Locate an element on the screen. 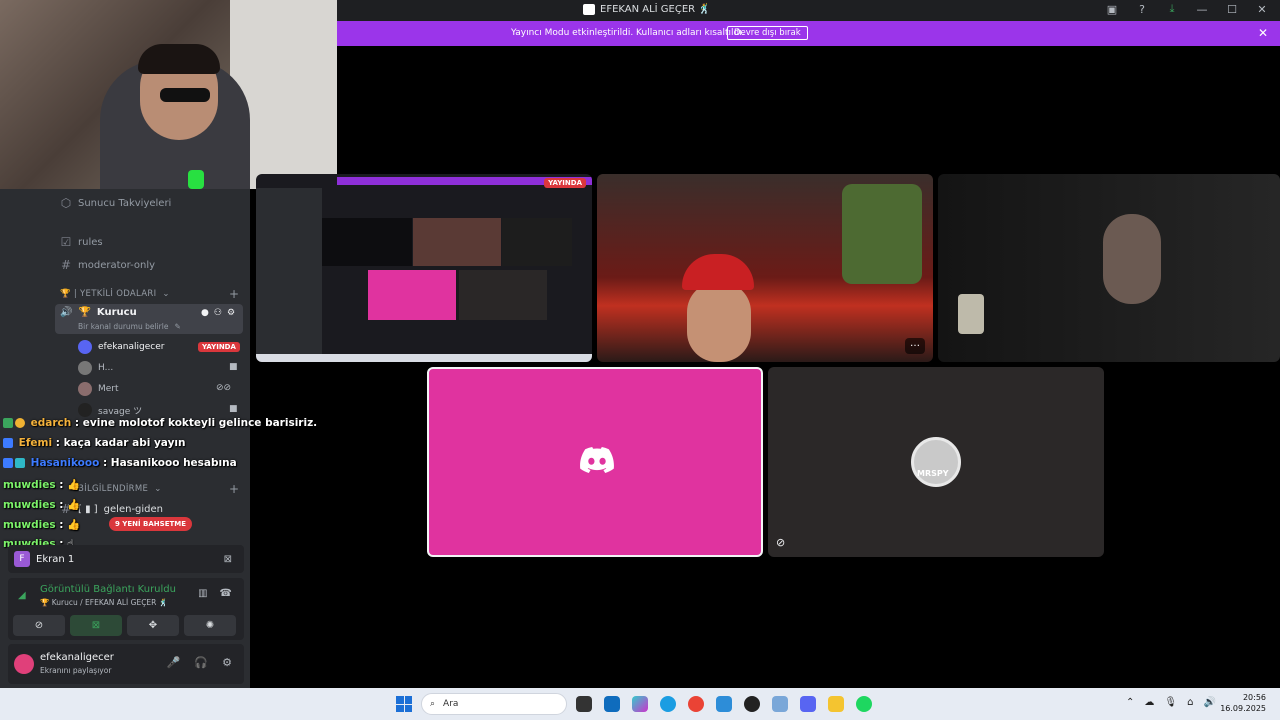  file-explorer-icon is located at coordinates (836, 704).